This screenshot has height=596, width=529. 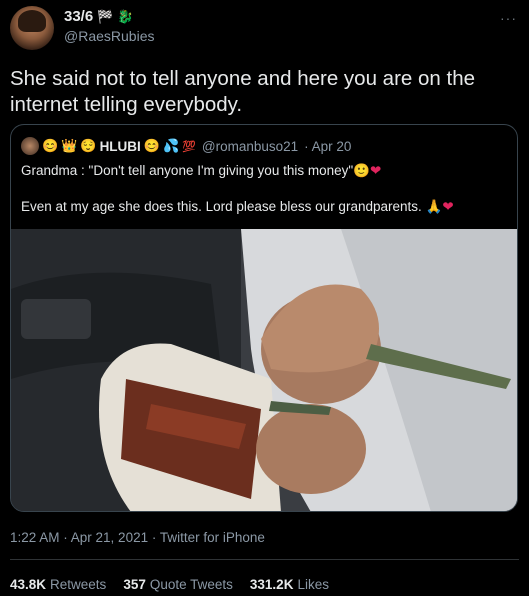 I want to click on author-avatar, so click(x=32, y=28).